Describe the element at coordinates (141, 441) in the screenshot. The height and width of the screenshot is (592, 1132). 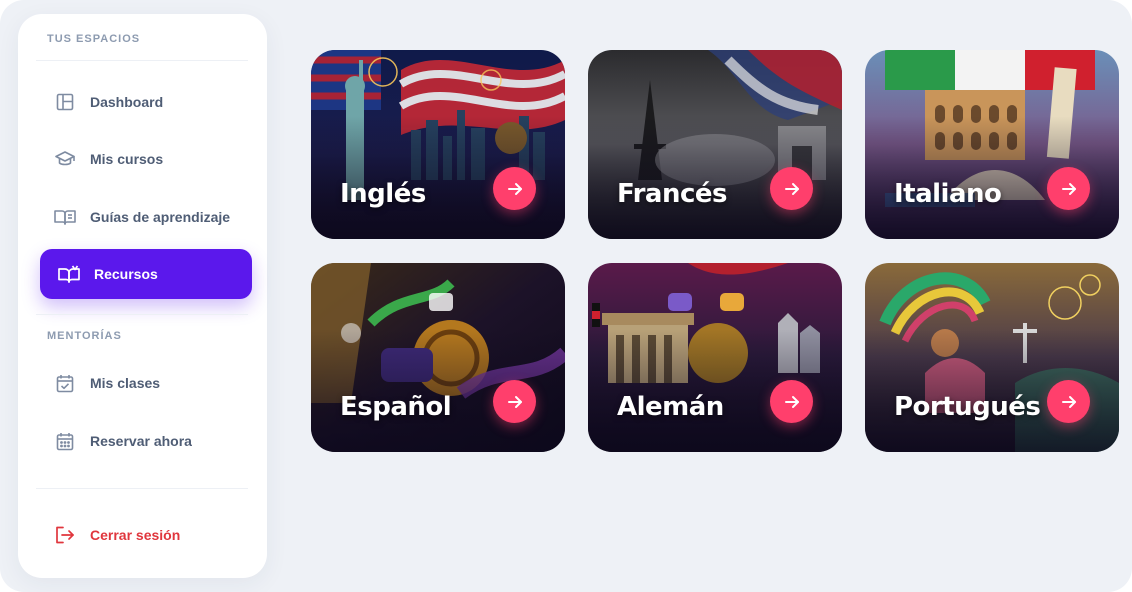
I see `sidebar-item-label: Reservar ahora` at that location.